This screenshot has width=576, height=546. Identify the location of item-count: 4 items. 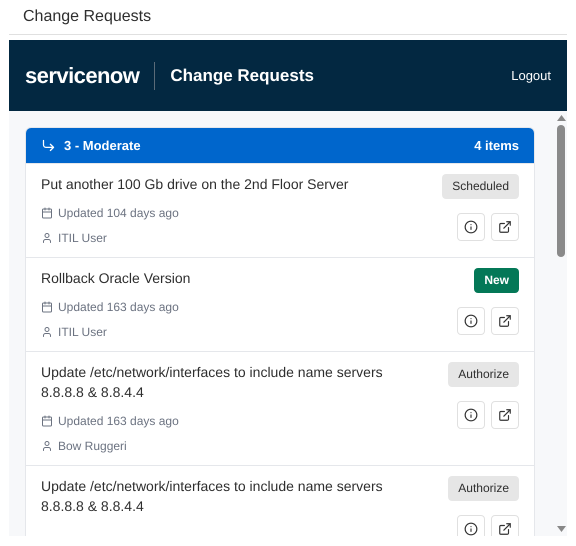
(496, 145).